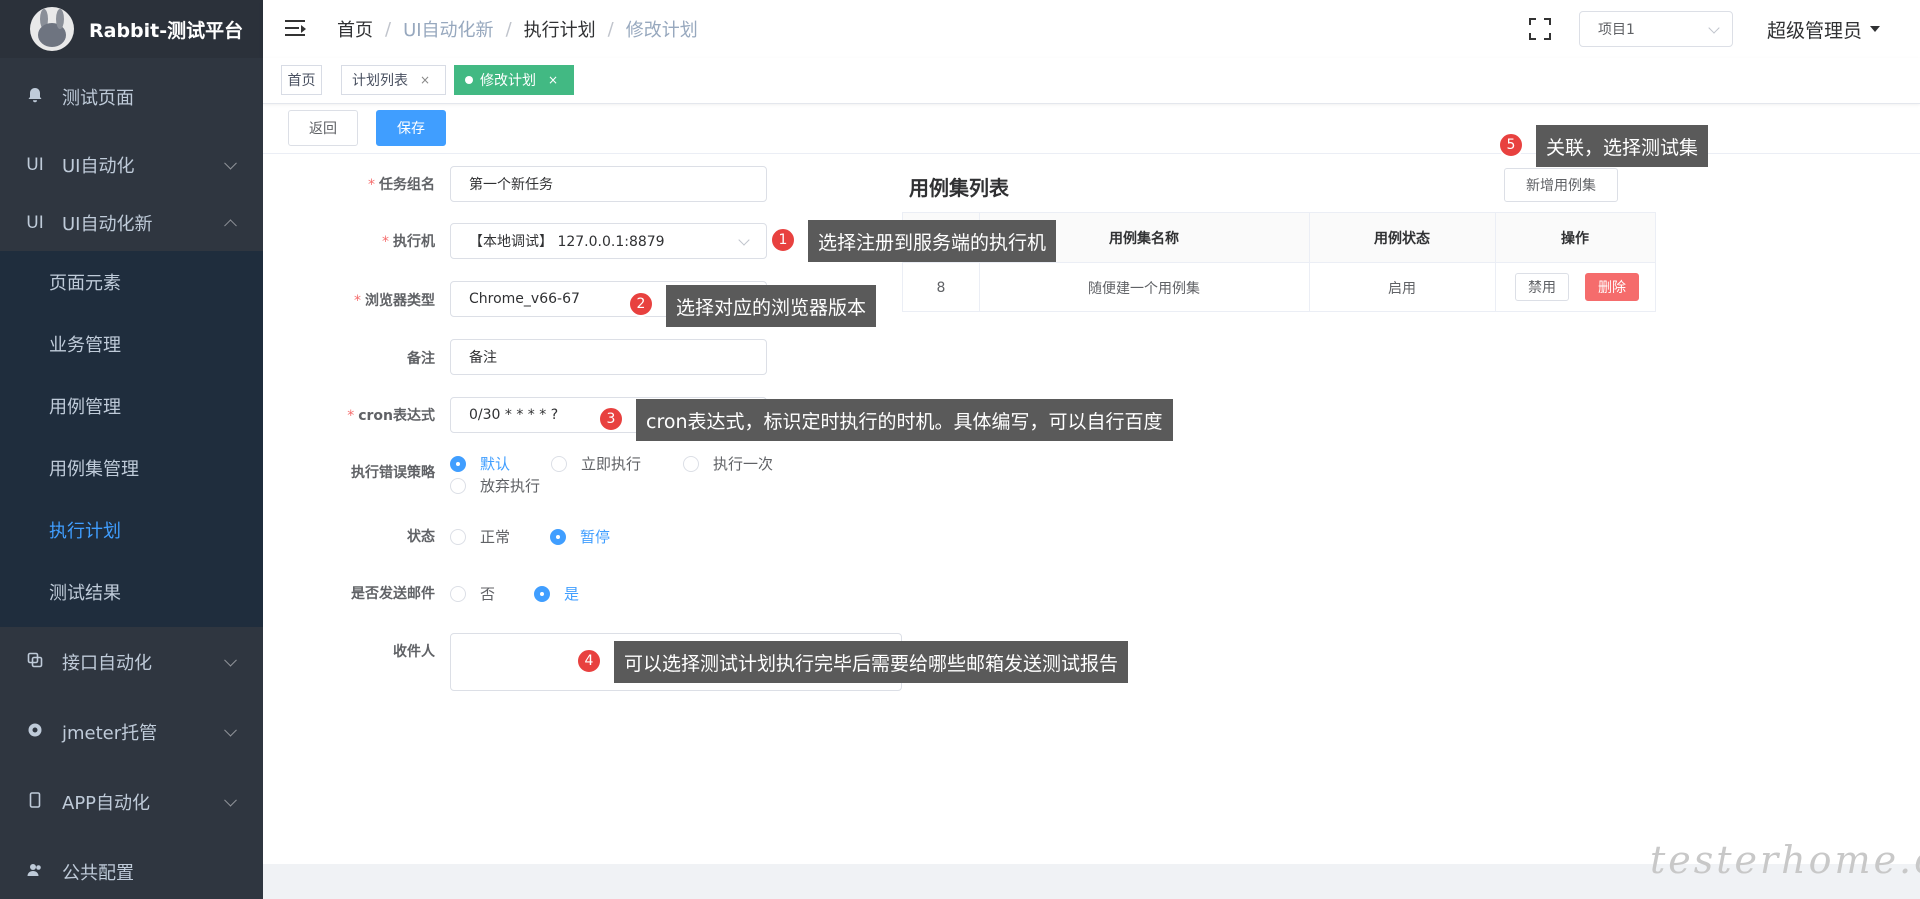 The height and width of the screenshot is (899, 1920). I want to click on tag-plan-list: 计划列表 ×, so click(393, 80).